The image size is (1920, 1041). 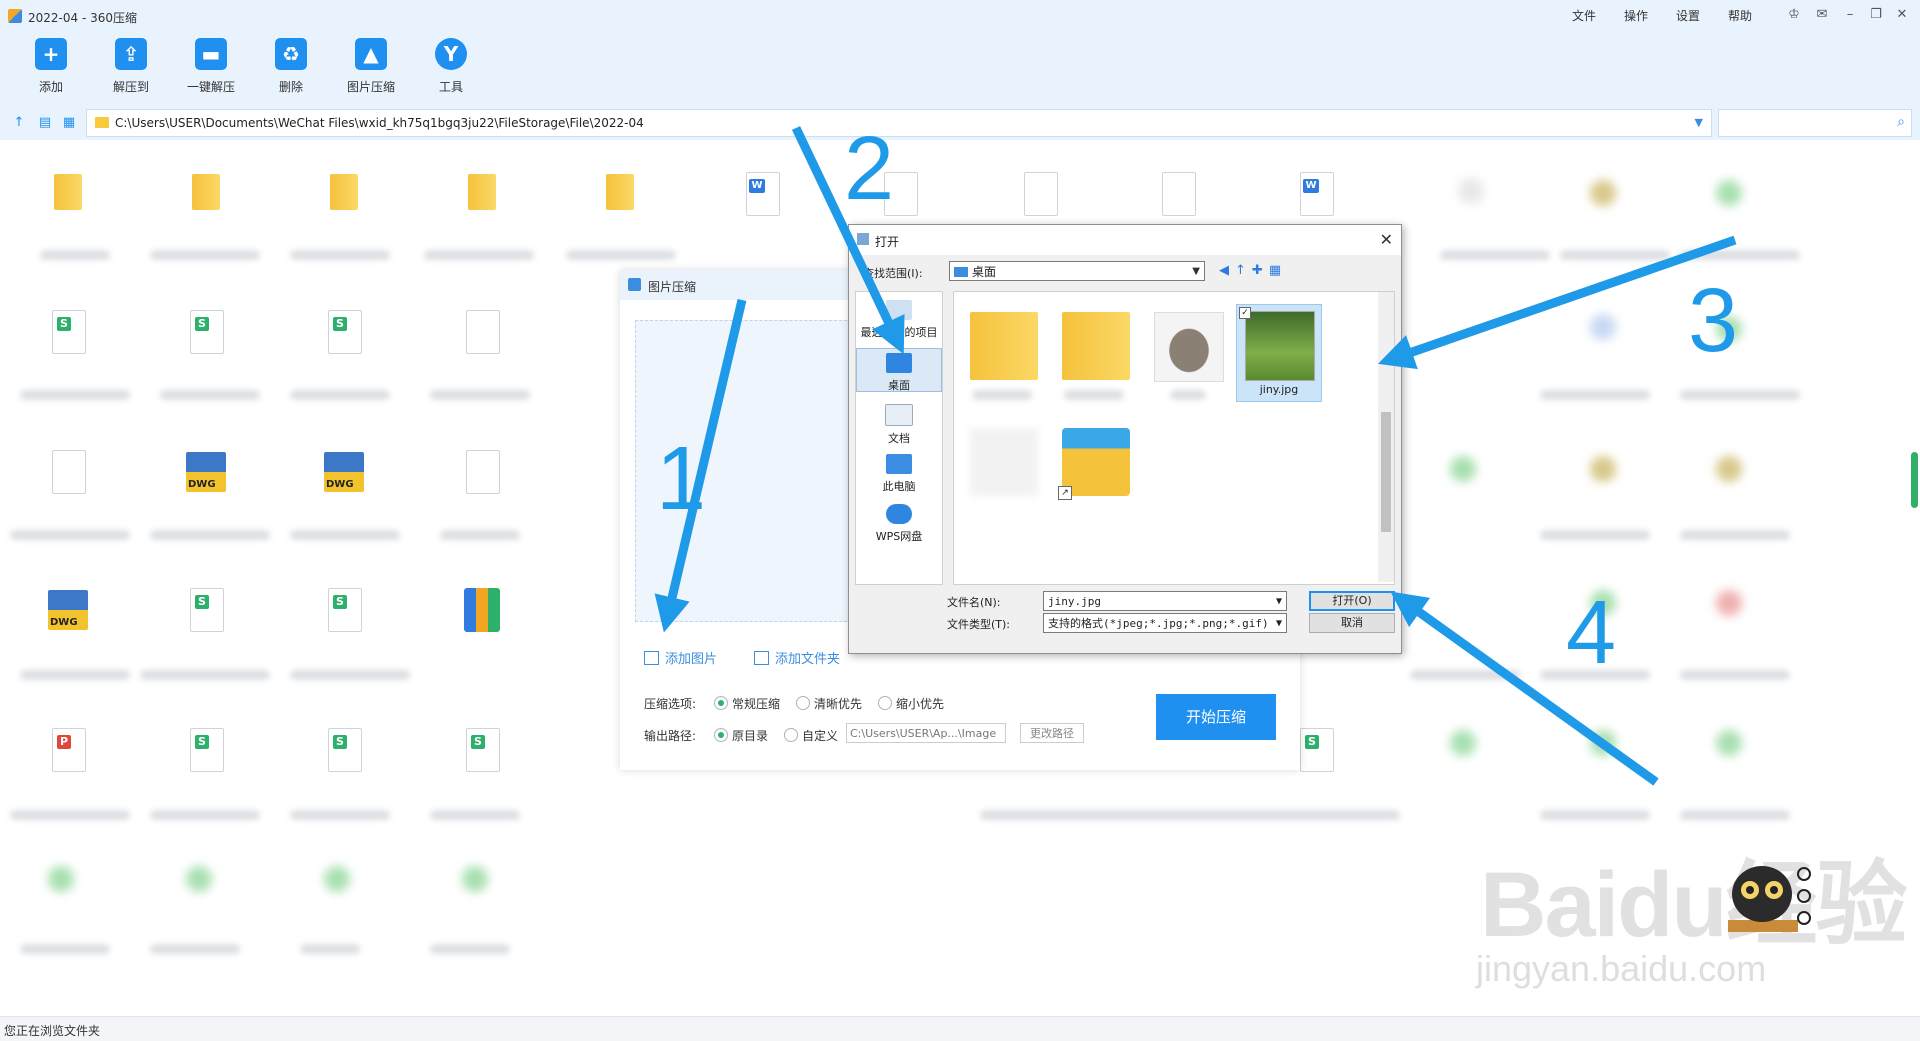 What do you see at coordinates (1901, 122) in the screenshot?
I see `search-icon: ⌕` at bounding box center [1901, 122].